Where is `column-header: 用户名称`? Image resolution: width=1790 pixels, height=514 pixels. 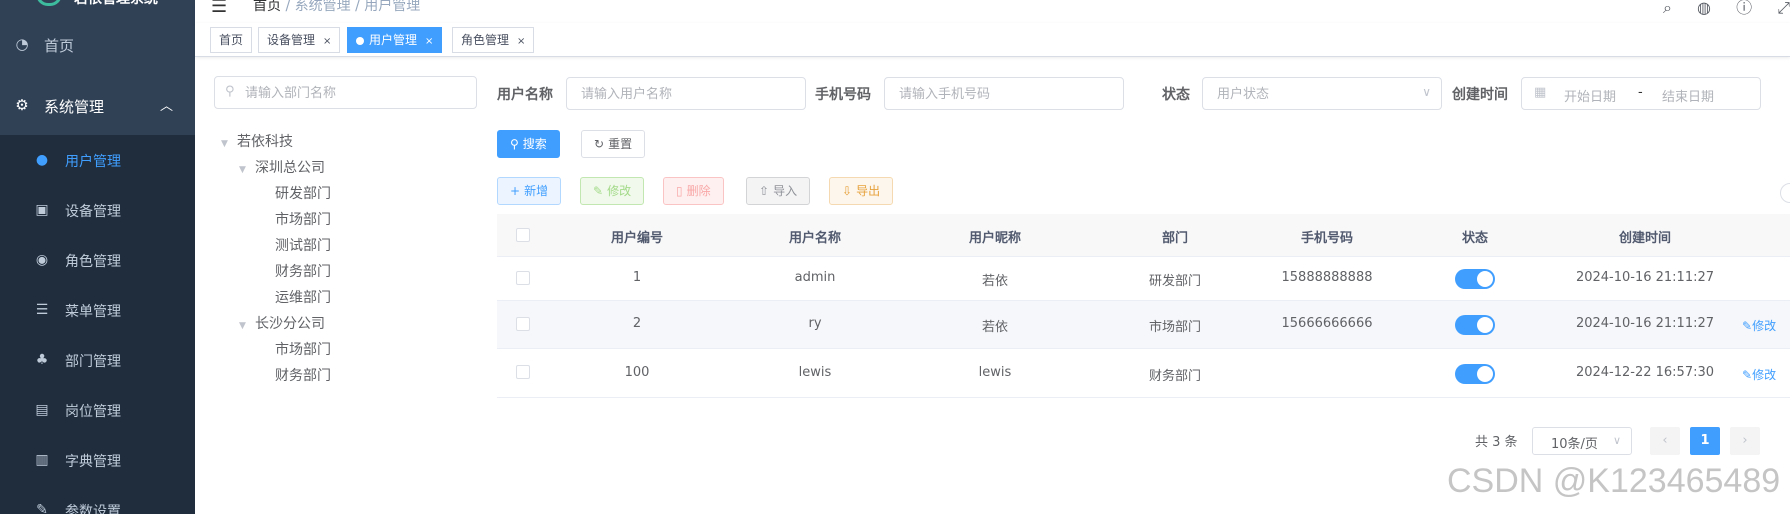 column-header: 用户名称 is located at coordinates (814, 238).